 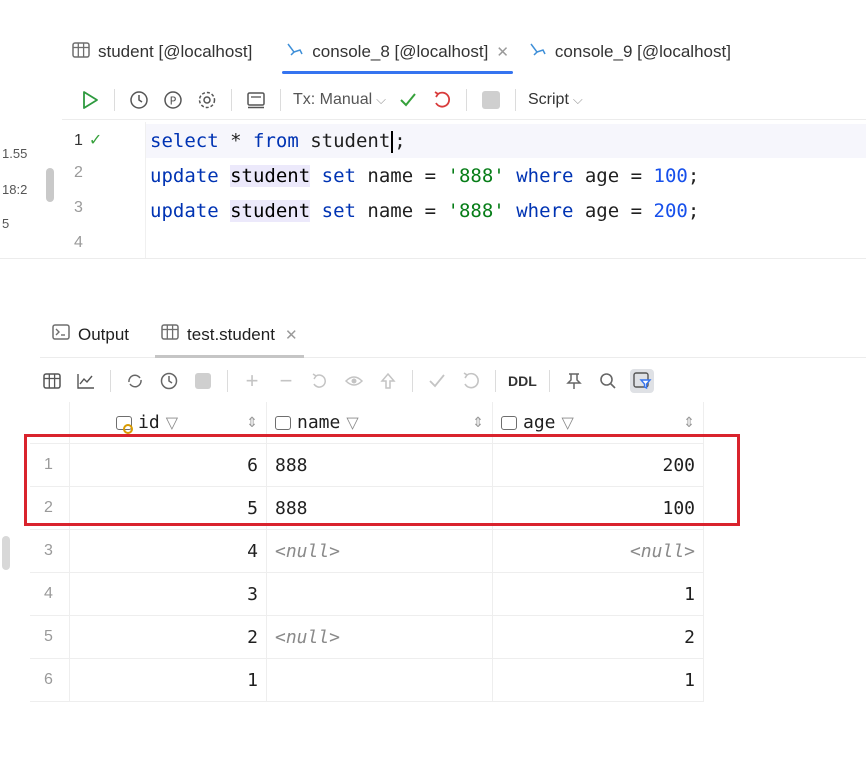 I want to click on add-row-icon: +, so click(x=252, y=380).